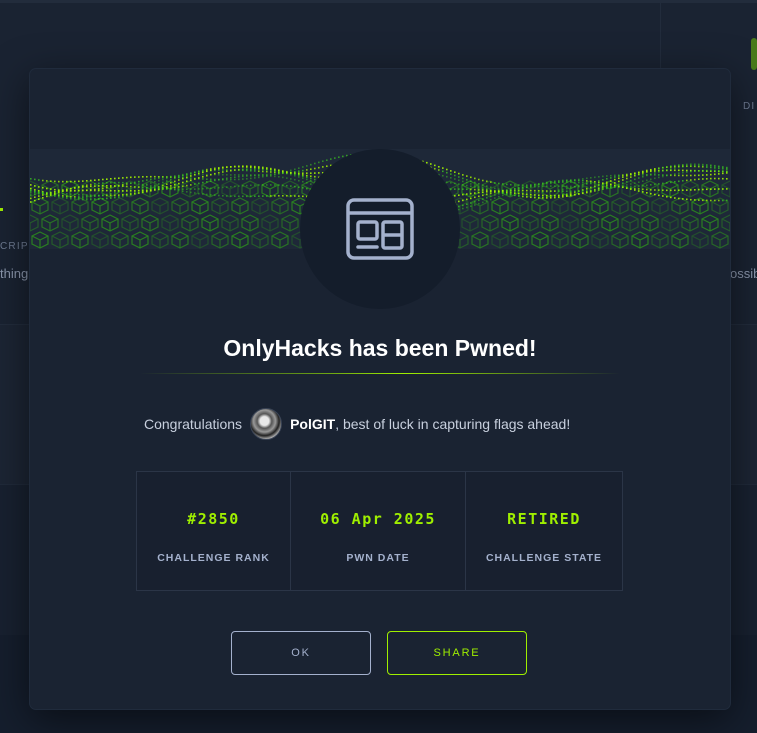 The width and height of the screenshot is (757, 733). What do you see at coordinates (754, 54) in the screenshot?
I see `background-accent-bar` at bounding box center [754, 54].